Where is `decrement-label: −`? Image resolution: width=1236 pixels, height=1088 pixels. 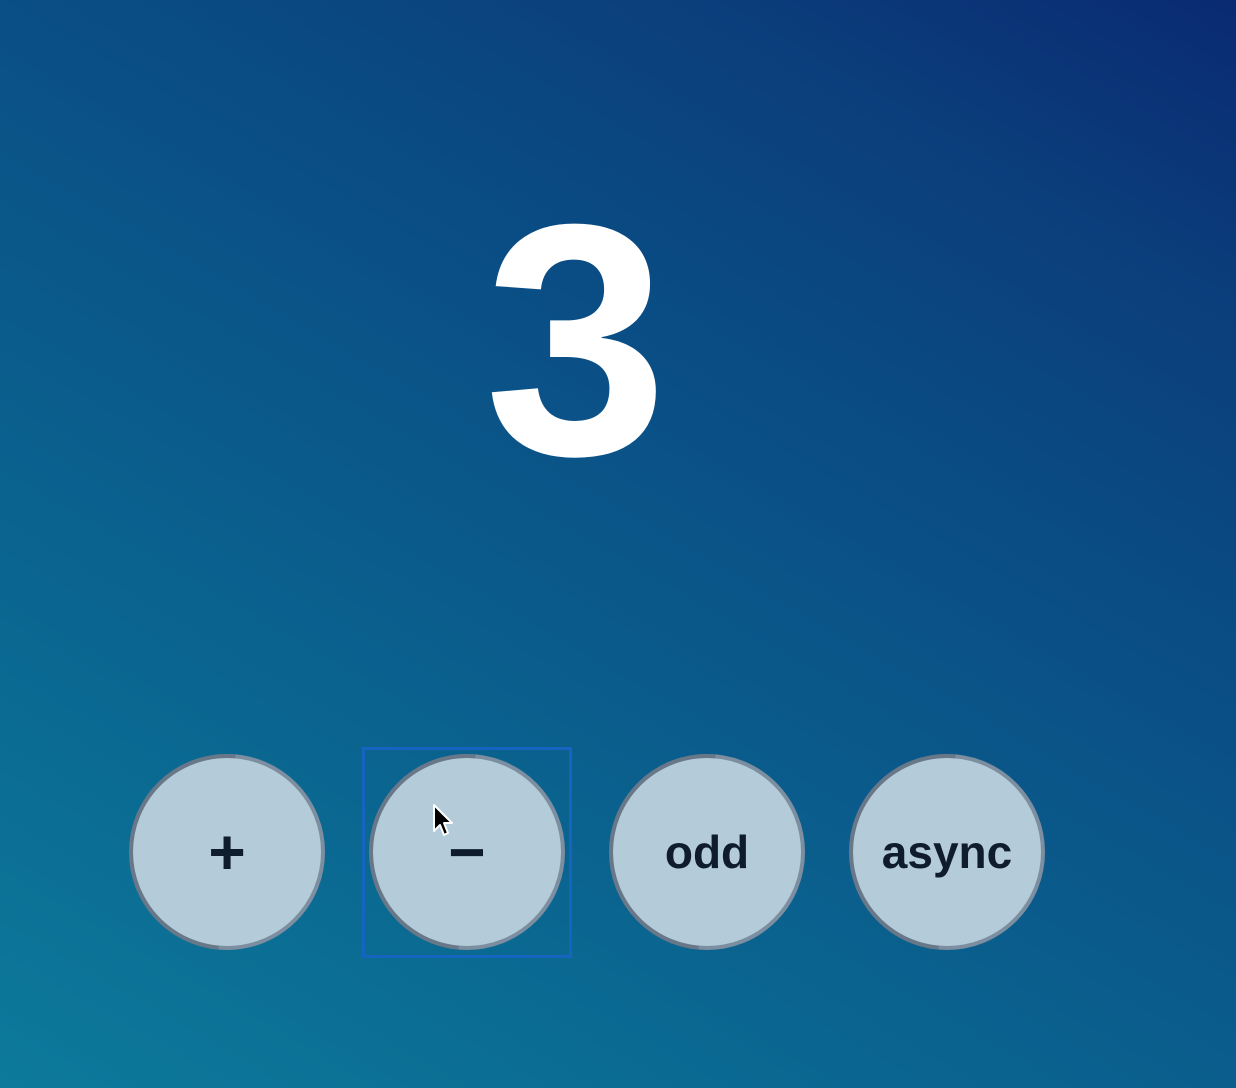
decrement-label: − is located at coordinates (467, 852).